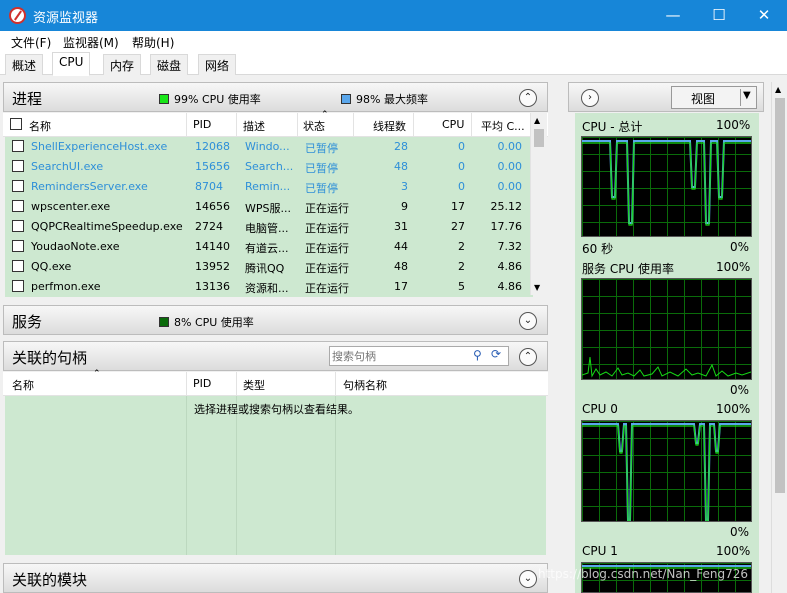  What do you see at coordinates (212, 146) in the screenshot?
I see `process-pid: 12068` at bounding box center [212, 146].